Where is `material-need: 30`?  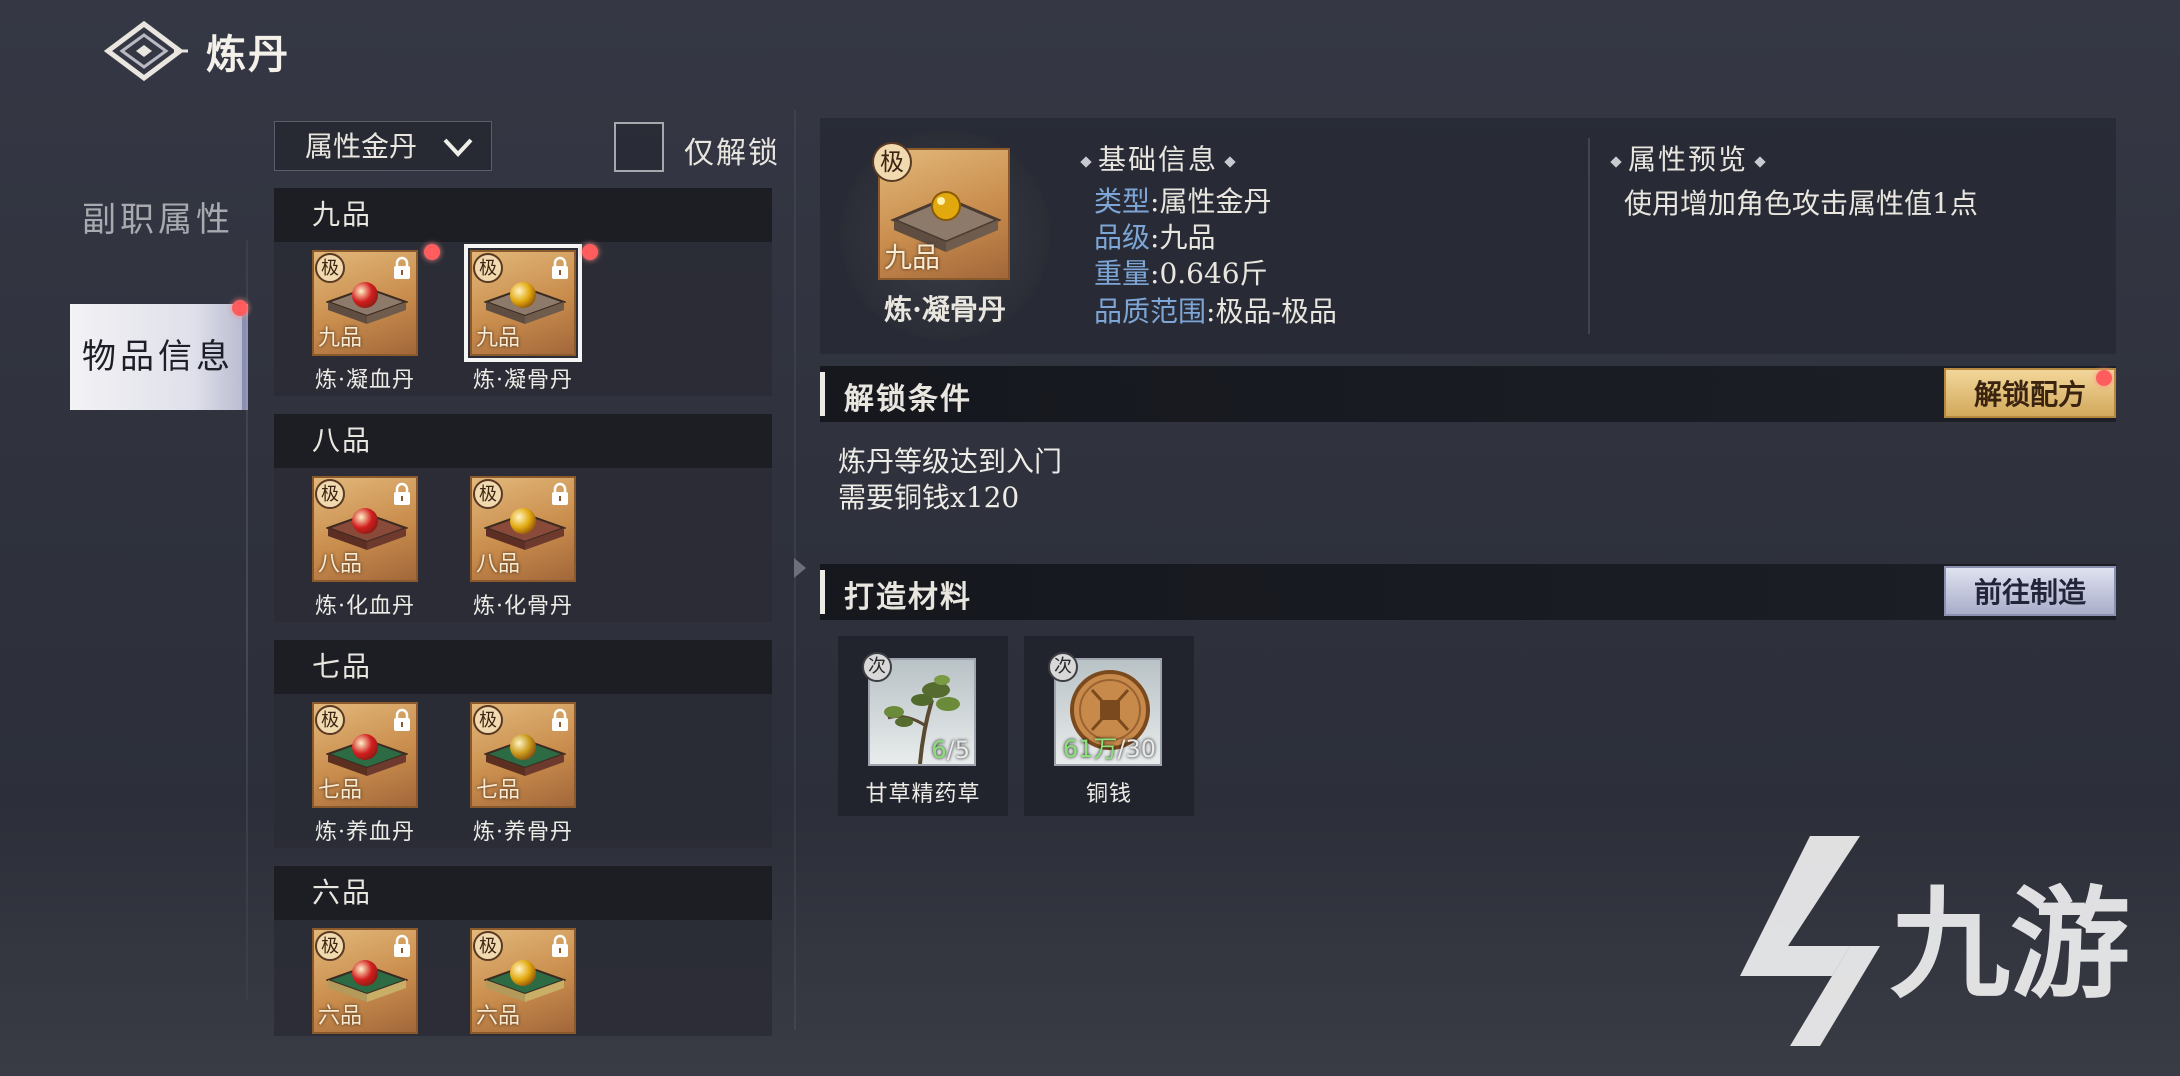
material-need: 30 is located at coordinates (1140, 749).